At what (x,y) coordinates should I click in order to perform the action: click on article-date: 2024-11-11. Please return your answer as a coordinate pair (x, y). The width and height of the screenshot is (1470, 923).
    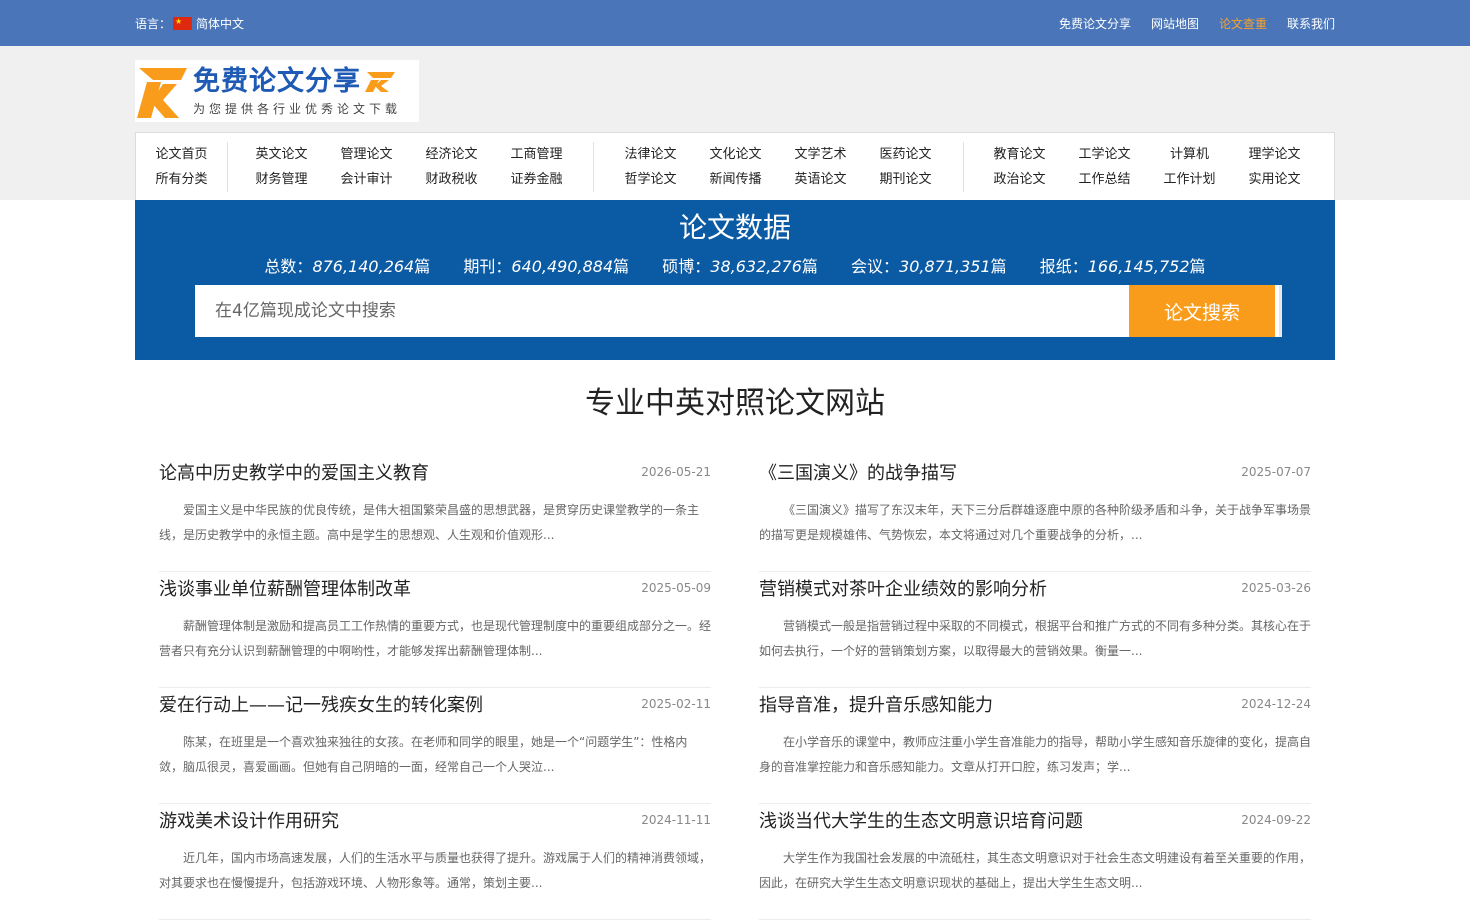
    Looking at the image, I should click on (676, 820).